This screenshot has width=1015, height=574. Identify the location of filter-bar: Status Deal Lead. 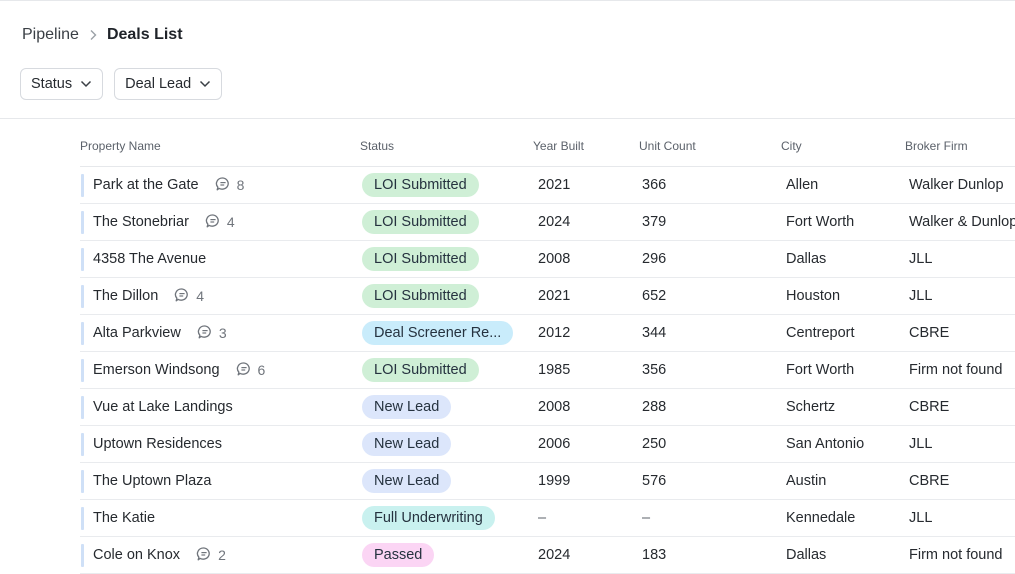
(121, 84).